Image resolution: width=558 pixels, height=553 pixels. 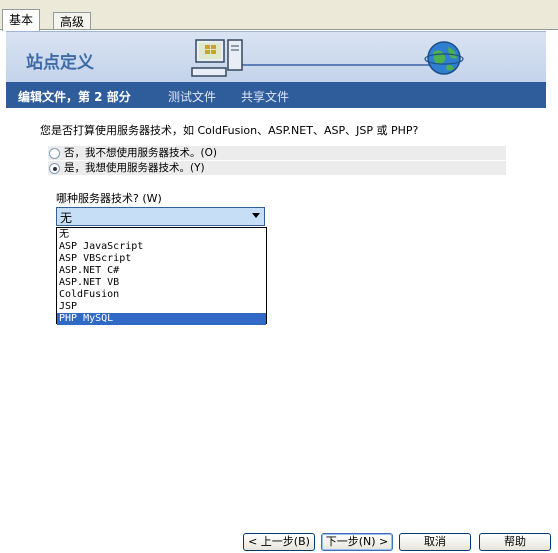 I want to click on back-button: < 上一步(B), so click(x=279, y=542).